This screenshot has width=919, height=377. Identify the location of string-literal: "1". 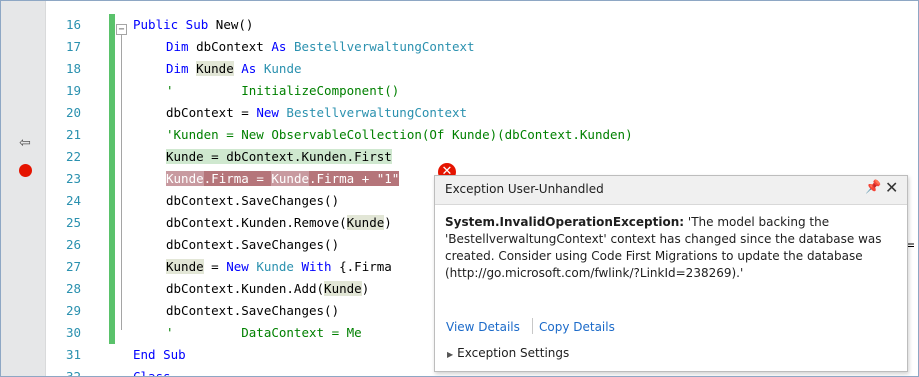
(388, 178).